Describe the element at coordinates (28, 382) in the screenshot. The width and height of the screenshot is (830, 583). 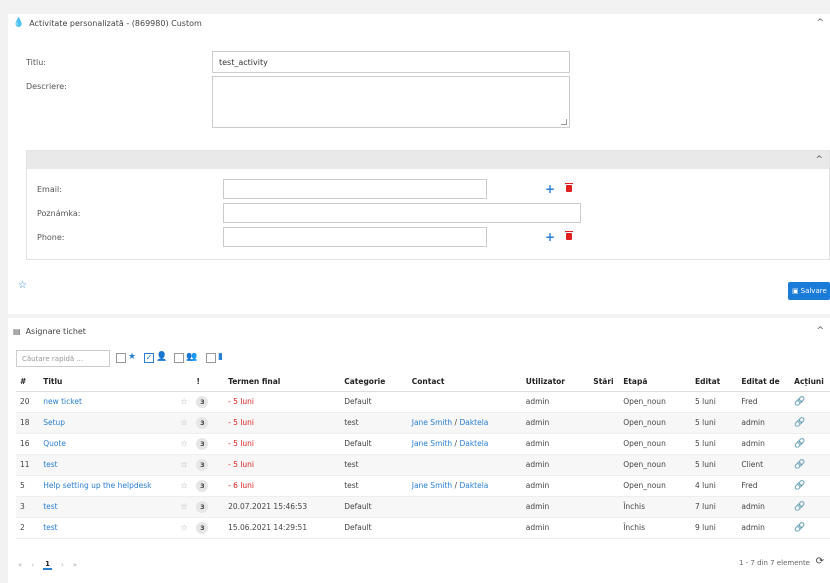
I see `col-id: #` at that location.